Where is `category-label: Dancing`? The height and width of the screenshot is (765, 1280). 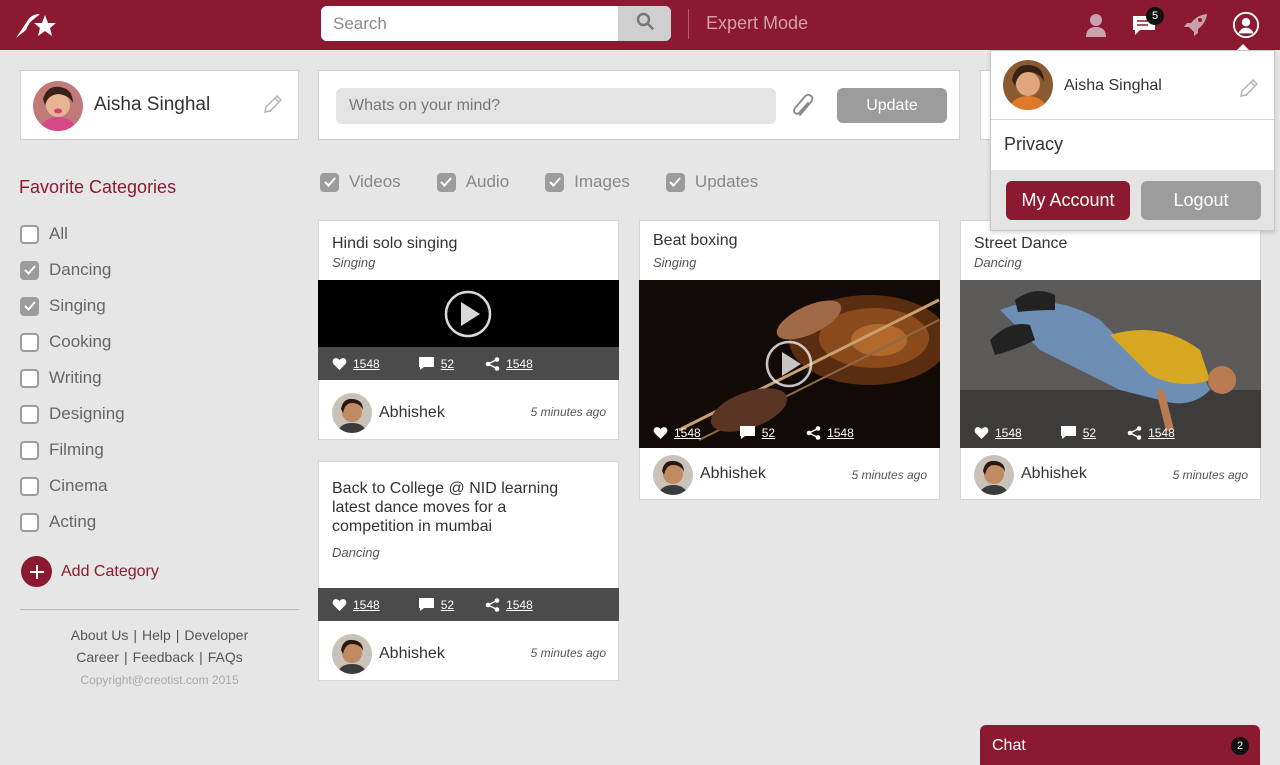
category-label: Dancing is located at coordinates (80, 269).